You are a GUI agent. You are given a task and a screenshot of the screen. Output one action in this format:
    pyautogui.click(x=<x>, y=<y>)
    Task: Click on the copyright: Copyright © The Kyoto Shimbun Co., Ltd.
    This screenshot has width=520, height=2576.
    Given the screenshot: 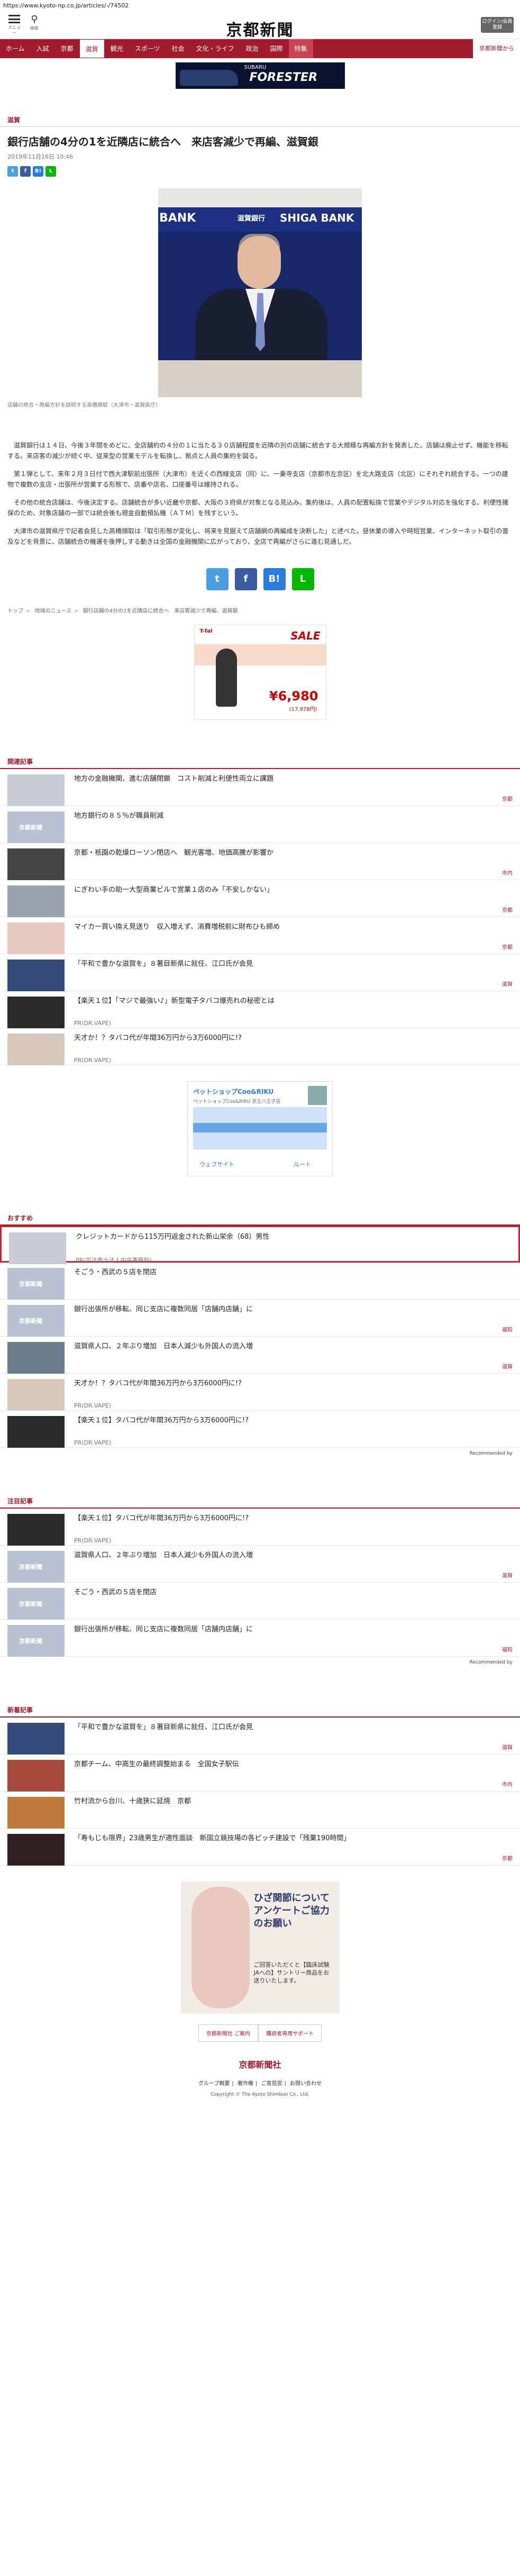 What is the action you would take?
    pyautogui.click(x=260, y=2094)
    